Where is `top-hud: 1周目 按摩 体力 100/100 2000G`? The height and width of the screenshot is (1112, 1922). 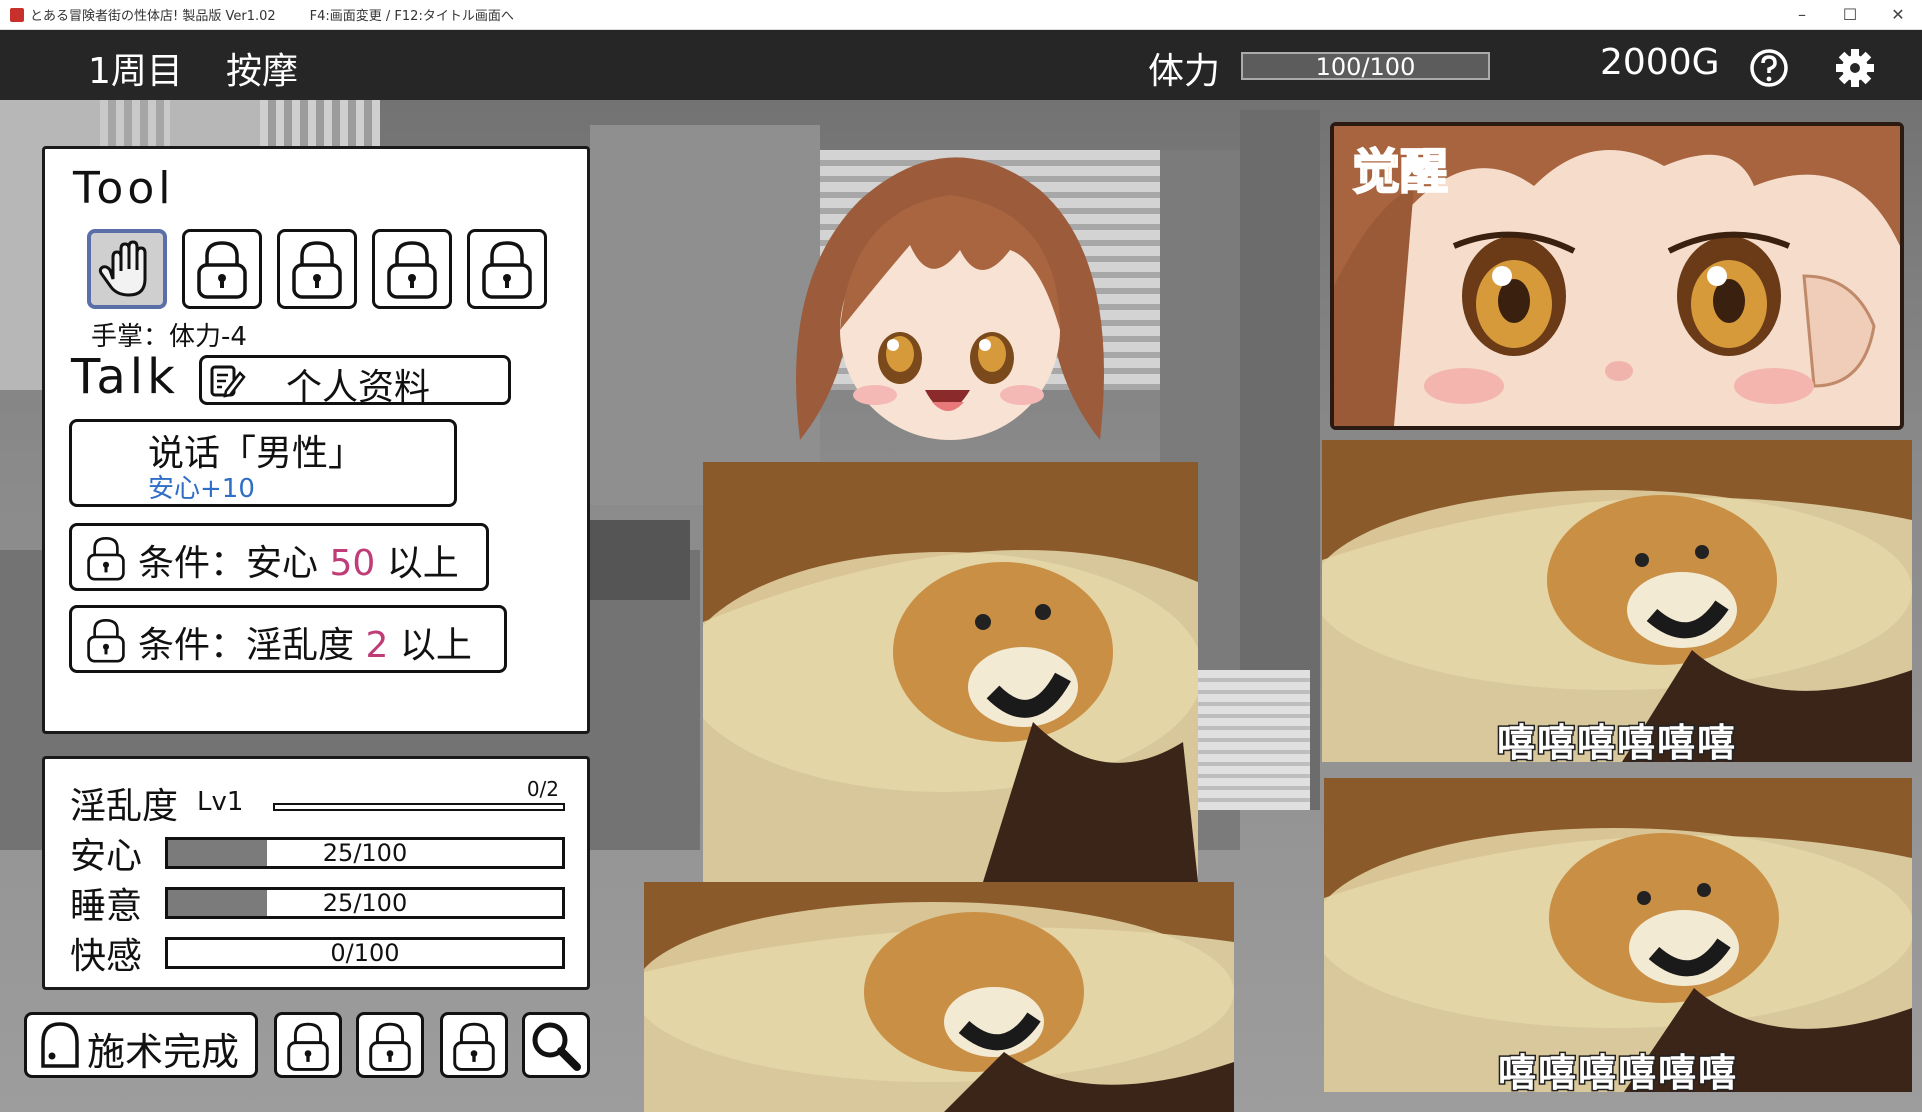
top-hud: 1周目 按摩 体力 100/100 2000G is located at coordinates (961, 65).